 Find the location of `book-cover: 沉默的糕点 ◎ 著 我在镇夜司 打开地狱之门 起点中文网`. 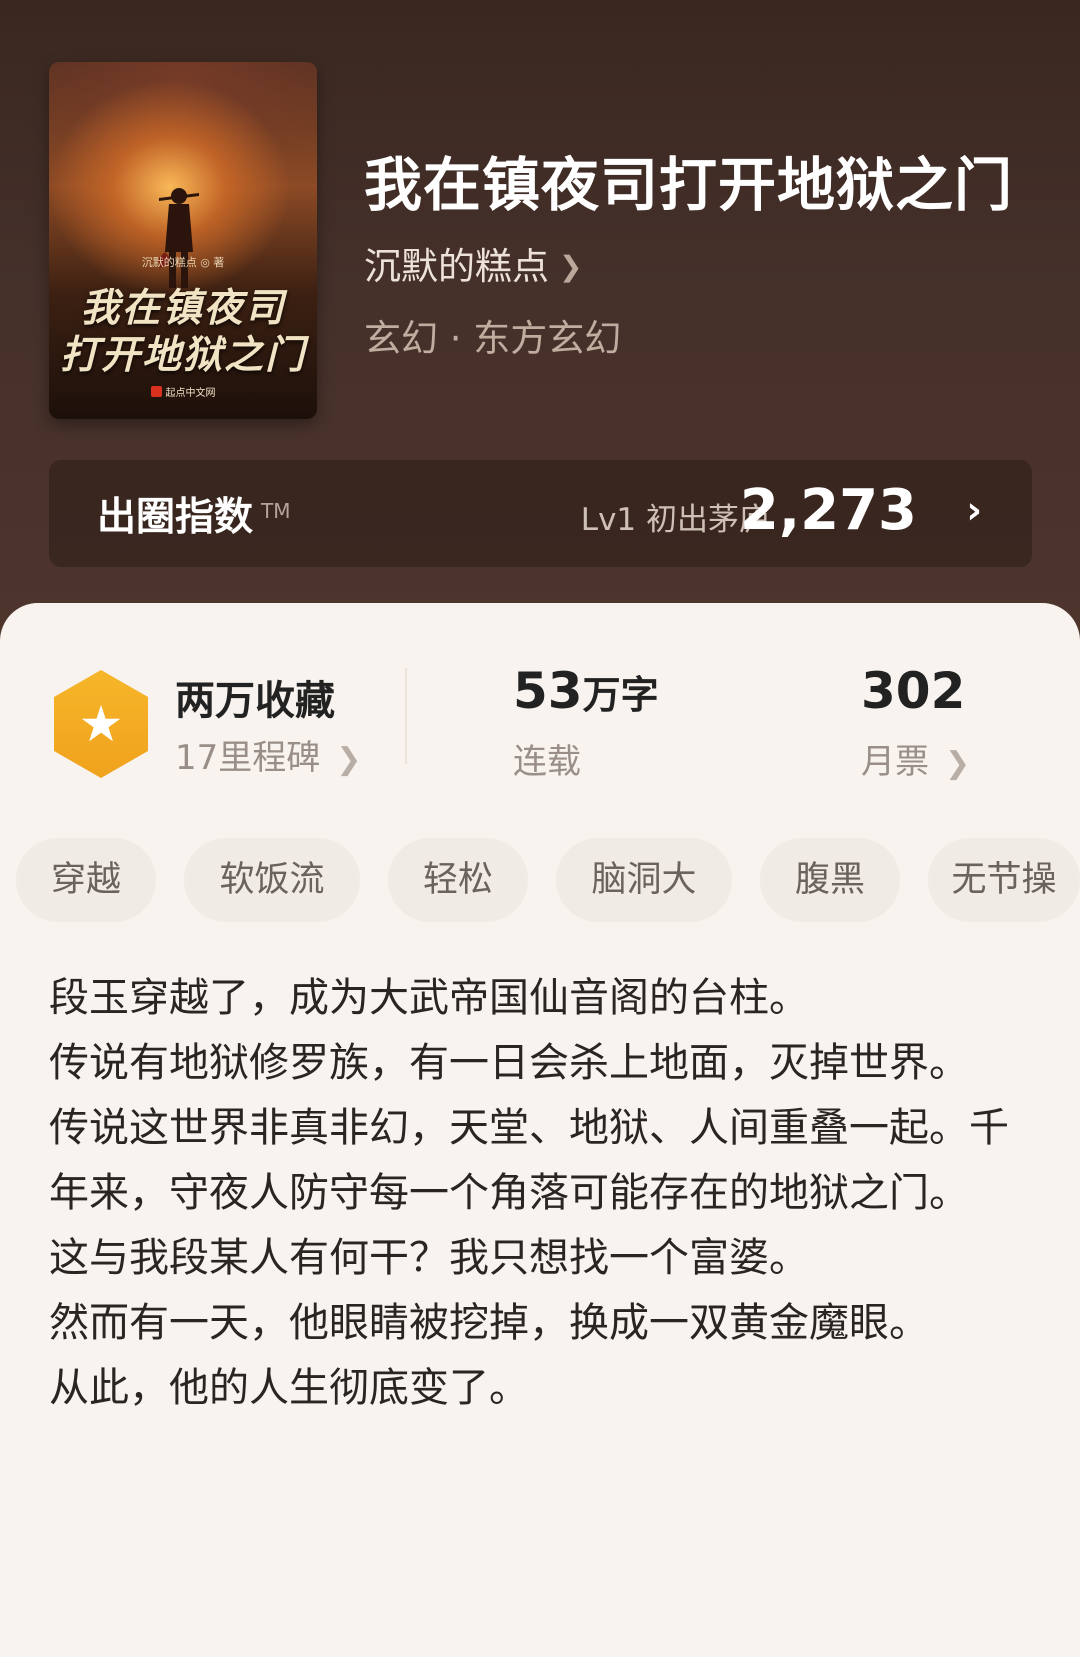

book-cover: 沉默的糕点 ◎ 著 我在镇夜司 打开地狱之门 起点中文网 is located at coordinates (183, 240).